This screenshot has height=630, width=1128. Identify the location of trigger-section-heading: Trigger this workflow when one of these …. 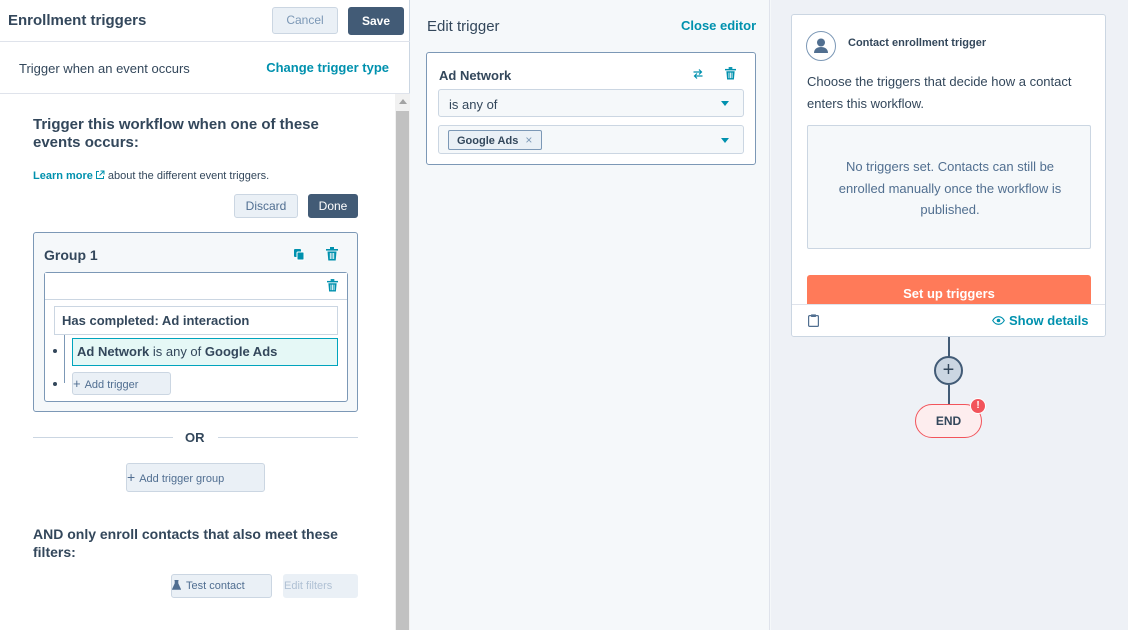
(176, 133).